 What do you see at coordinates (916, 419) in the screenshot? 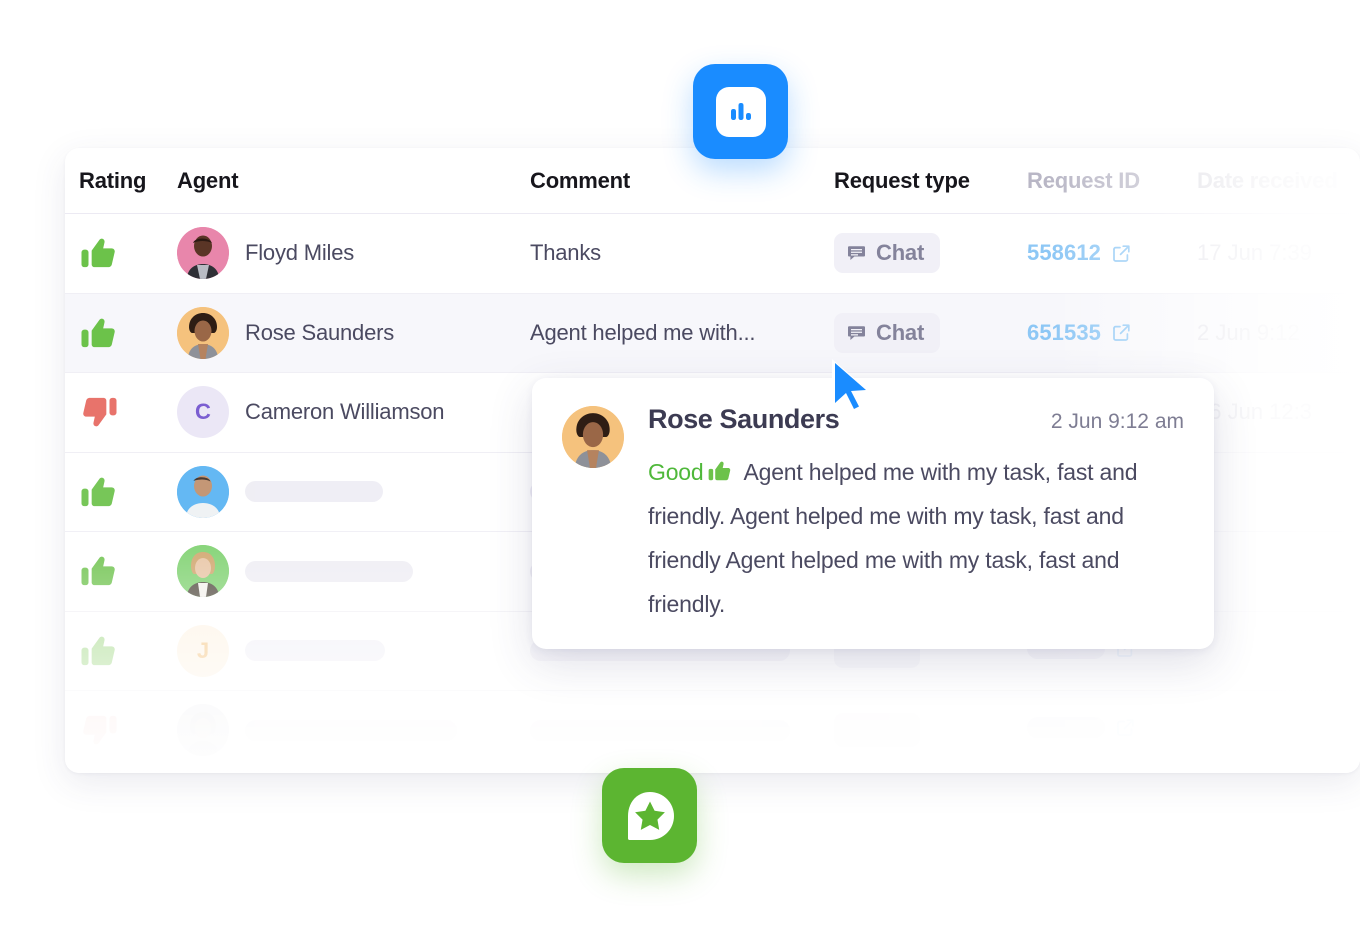
I see `popup-title-row: Rose Saunders 2 Jun 9:12 am` at bounding box center [916, 419].